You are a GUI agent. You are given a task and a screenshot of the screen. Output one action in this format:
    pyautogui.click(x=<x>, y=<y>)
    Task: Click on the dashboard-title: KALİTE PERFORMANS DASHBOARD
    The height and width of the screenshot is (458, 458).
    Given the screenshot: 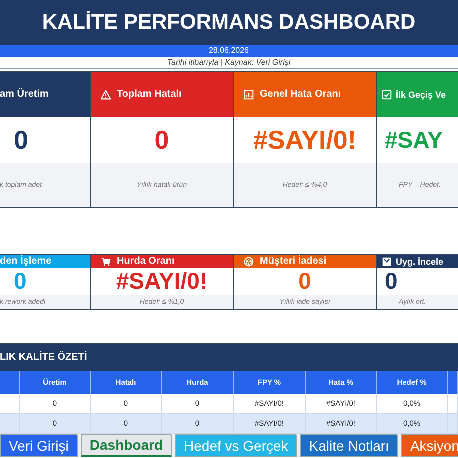 What is the action you would take?
    pyautogui.click(x=229, y=22)
    